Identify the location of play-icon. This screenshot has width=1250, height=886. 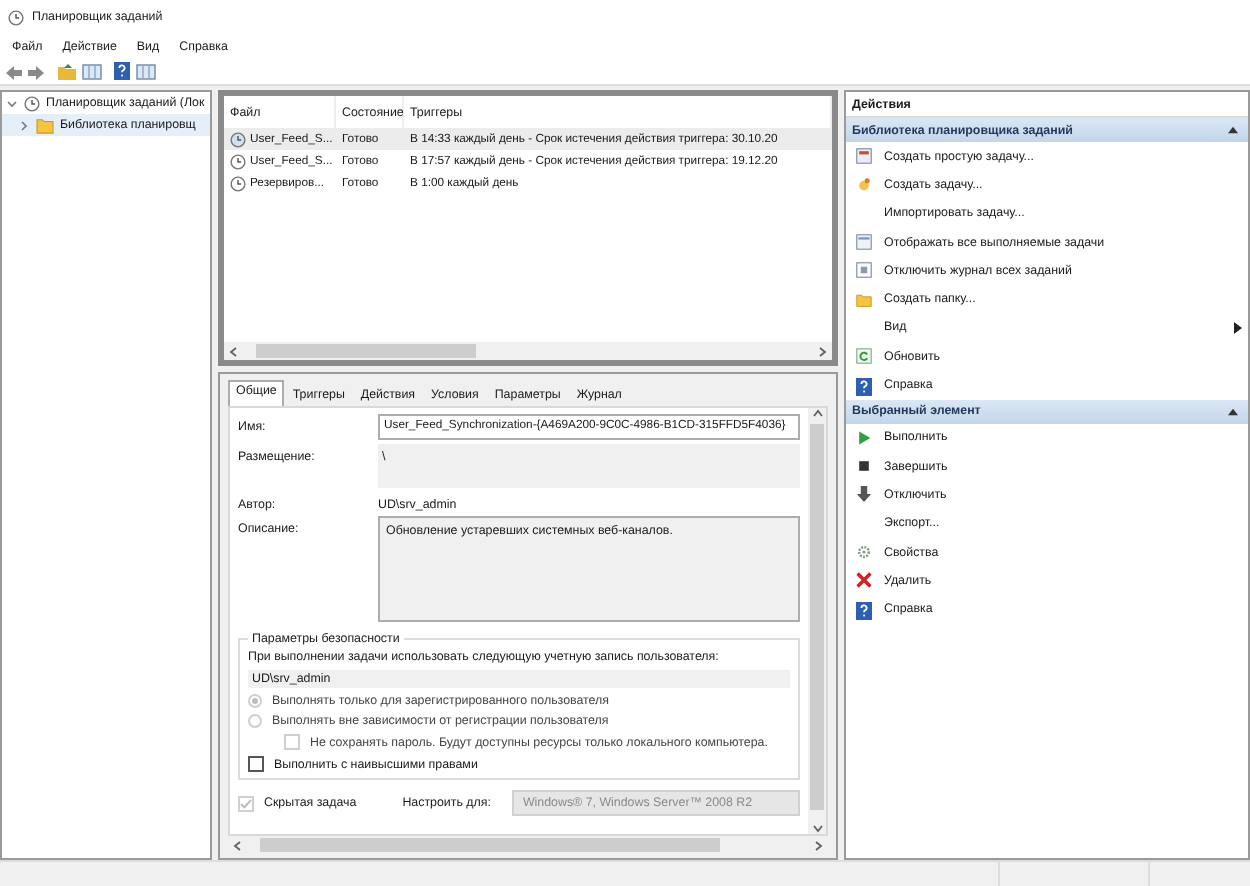
(864, 437).